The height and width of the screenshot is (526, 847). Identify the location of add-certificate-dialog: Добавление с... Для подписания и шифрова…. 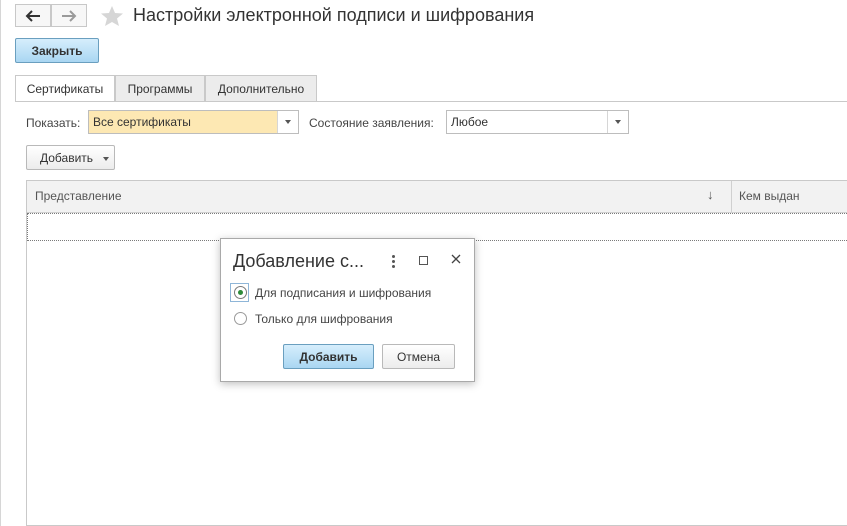
(347, 310).